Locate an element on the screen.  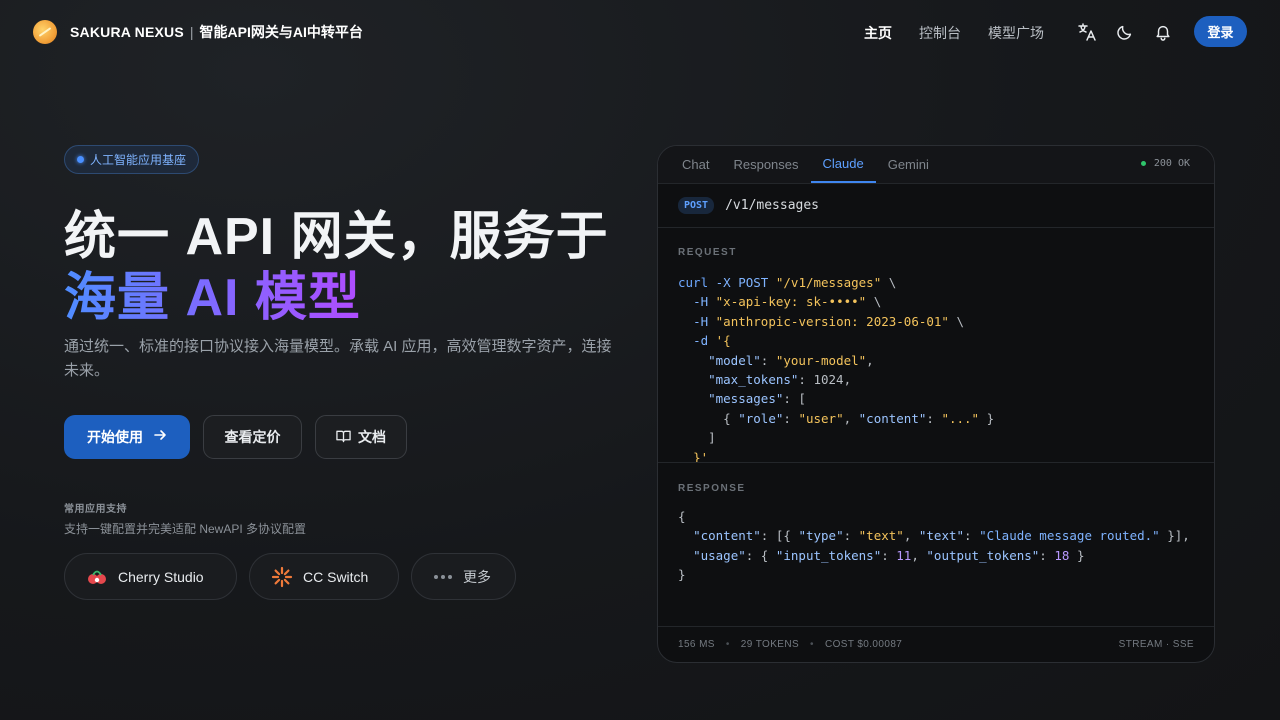
response-status: 200 OK is located at coordinates (1165, 163).